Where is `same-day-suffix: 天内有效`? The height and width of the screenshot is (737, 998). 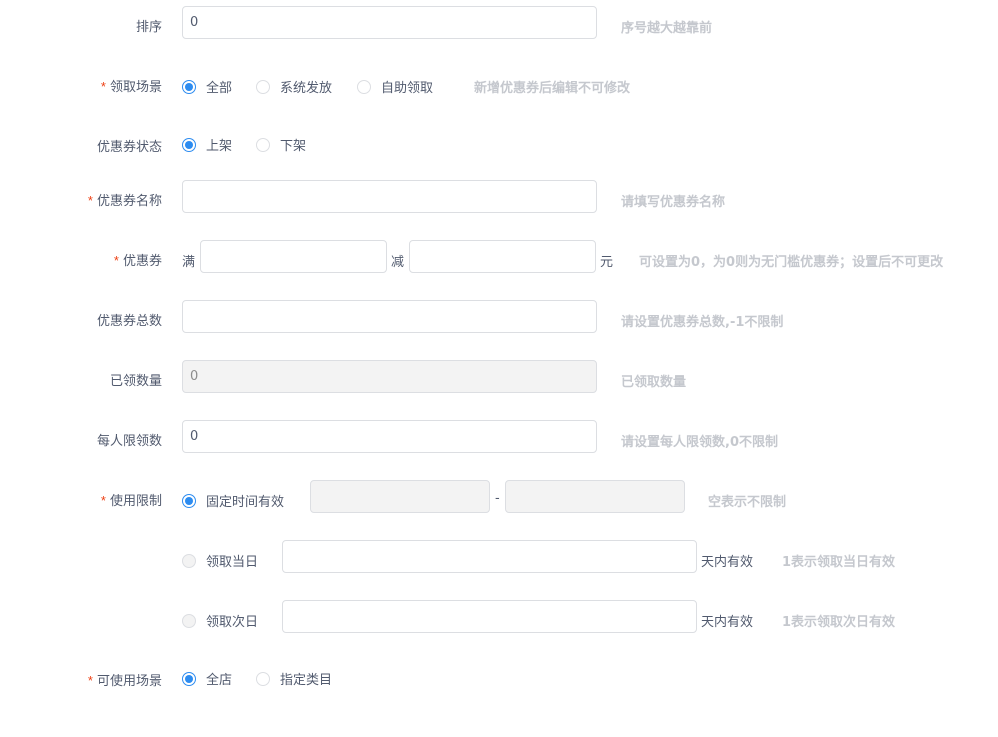 same-day-suffix: 天内有效 is located at coordinates (727, 562).